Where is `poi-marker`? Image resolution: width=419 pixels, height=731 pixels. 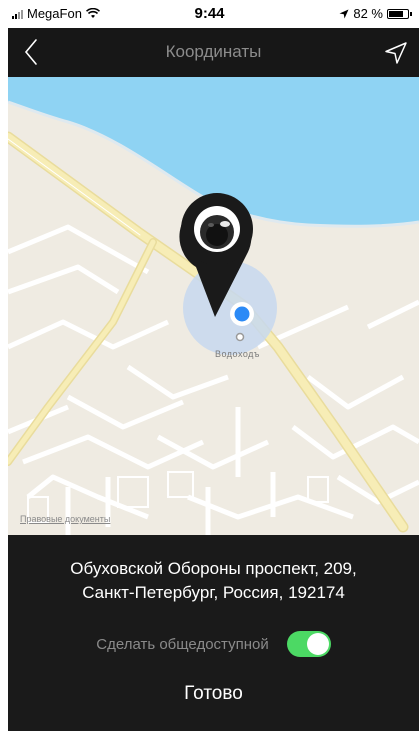
poi-marker is located at coordinates (240, 337).